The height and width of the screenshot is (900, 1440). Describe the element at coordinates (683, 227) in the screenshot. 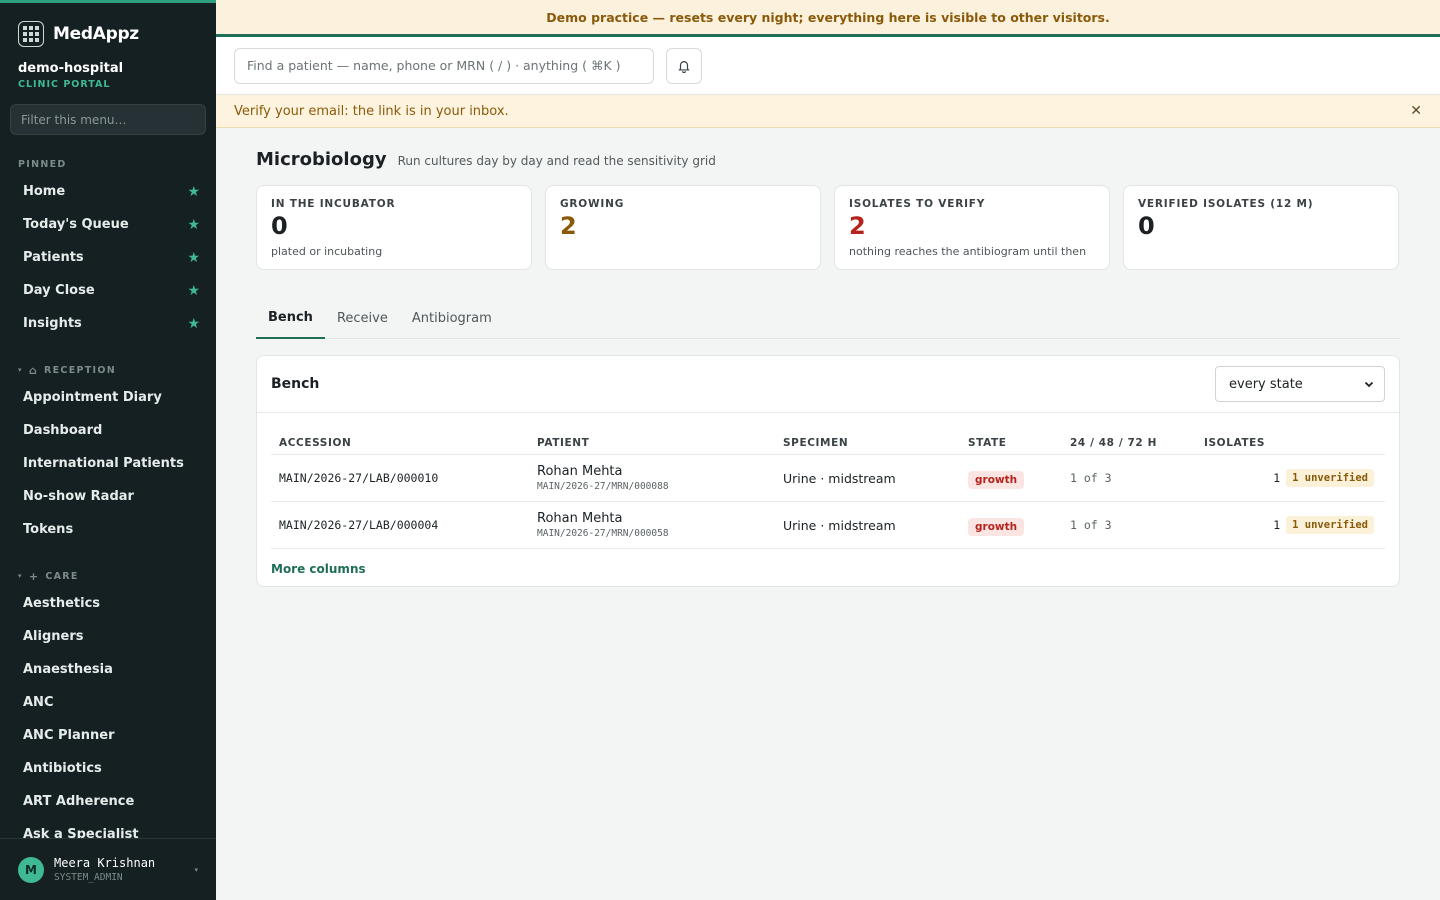

I see `stat-card-growing: GROWING 2` at that location.